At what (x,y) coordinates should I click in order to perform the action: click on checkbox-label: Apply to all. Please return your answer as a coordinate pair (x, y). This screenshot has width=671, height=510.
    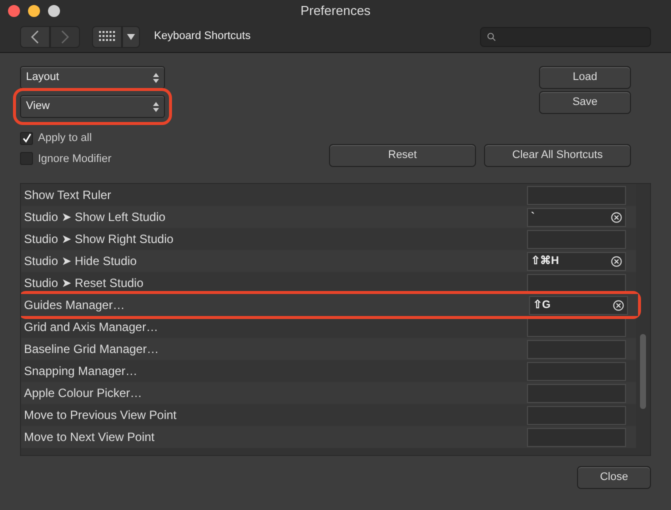
    Looking at the image, I should click on (65, 138).